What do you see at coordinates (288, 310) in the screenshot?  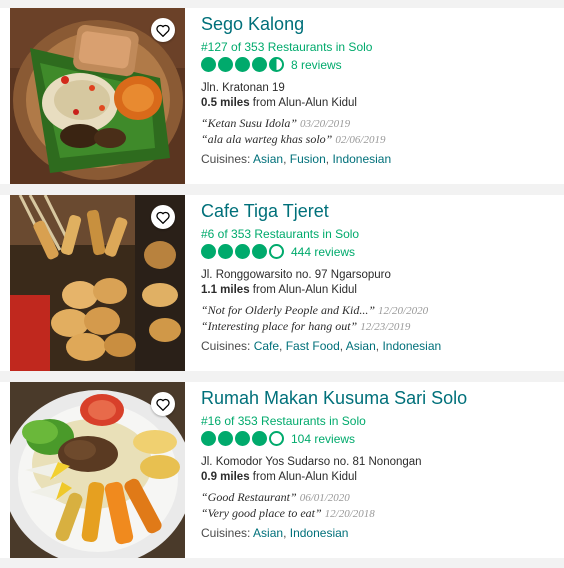 I see `review-quote: “Not for Olderly People and Kid...”` at bounding box center [288, 310].